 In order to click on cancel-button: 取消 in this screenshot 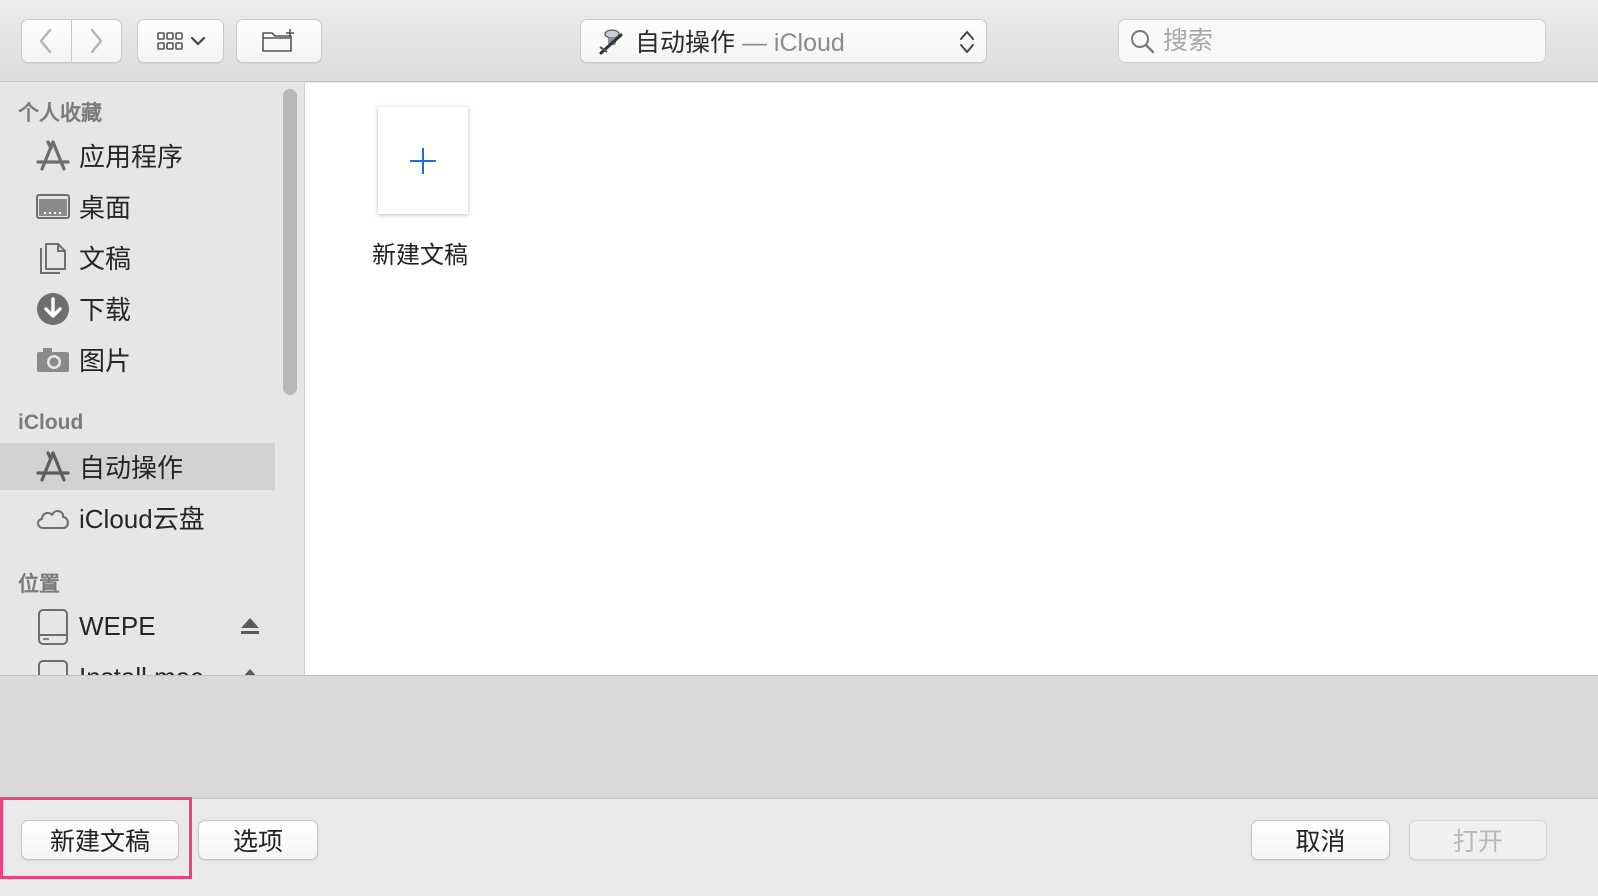, I will do `click(1320, 840)`.